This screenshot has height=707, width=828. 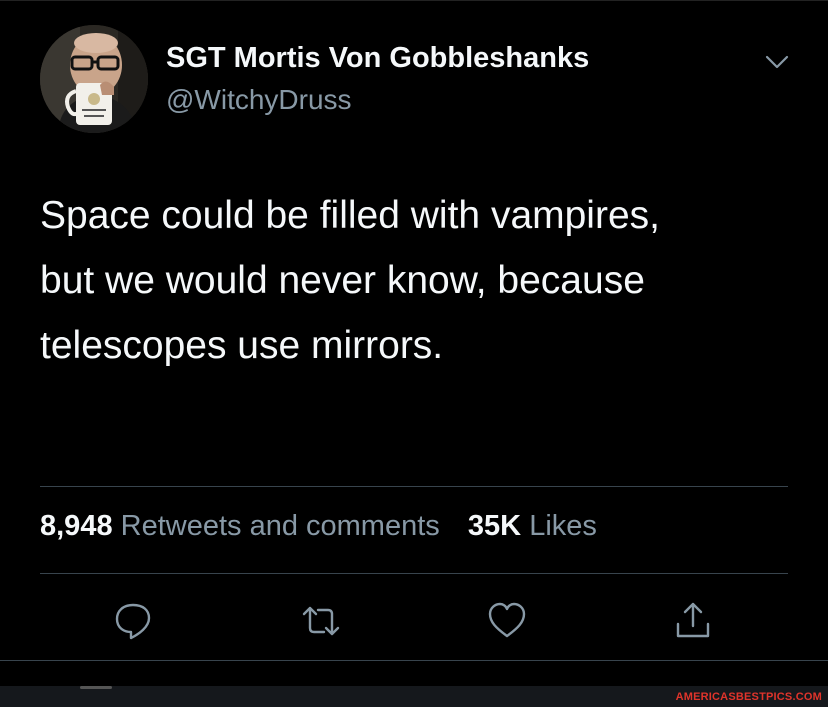 What do you see at coordinates (133, 621) in the screenshot?
I see `reply-icon` at bounding box center [133, 621].